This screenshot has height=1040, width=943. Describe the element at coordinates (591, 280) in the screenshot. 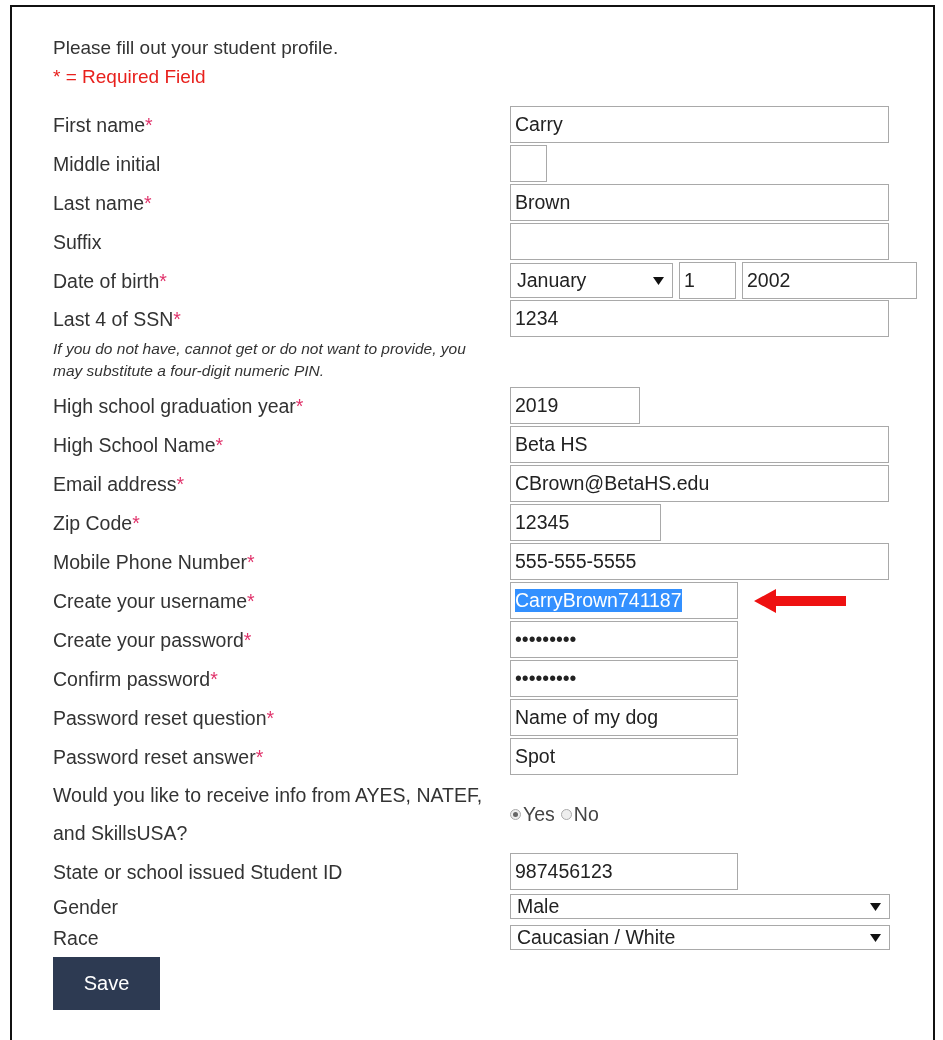

I see `month-dropdown: January` at that location.